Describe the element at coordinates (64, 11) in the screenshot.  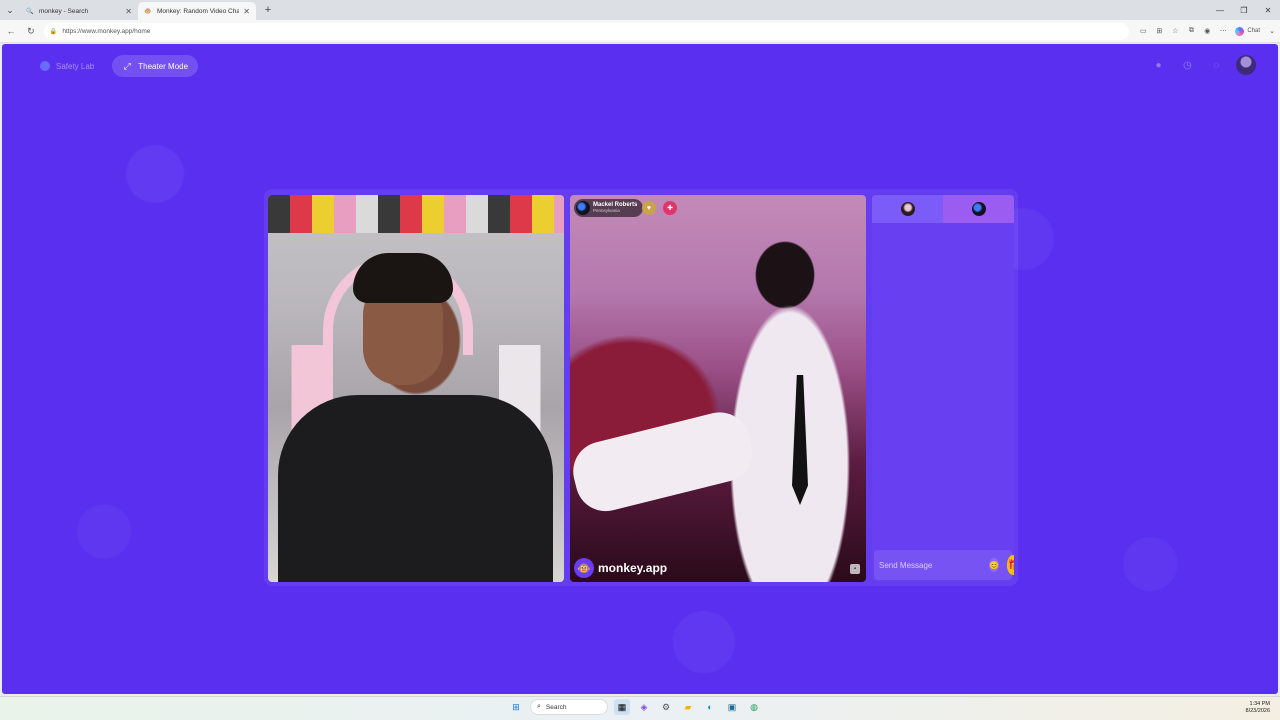
I see `tab-title: monkey - Search` at that location.